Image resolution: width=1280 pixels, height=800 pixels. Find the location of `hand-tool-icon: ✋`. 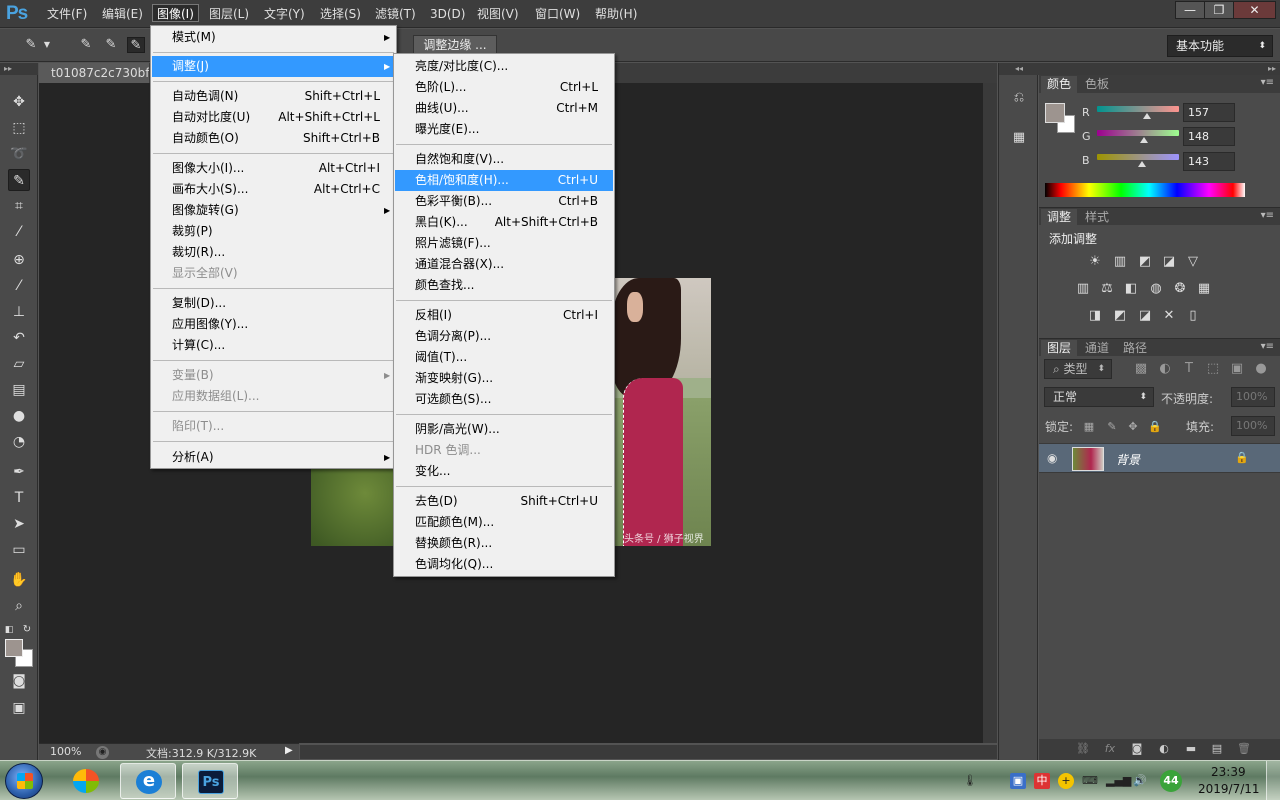

hand-tool-icon: ✋ is located at coordinates (19, 580).